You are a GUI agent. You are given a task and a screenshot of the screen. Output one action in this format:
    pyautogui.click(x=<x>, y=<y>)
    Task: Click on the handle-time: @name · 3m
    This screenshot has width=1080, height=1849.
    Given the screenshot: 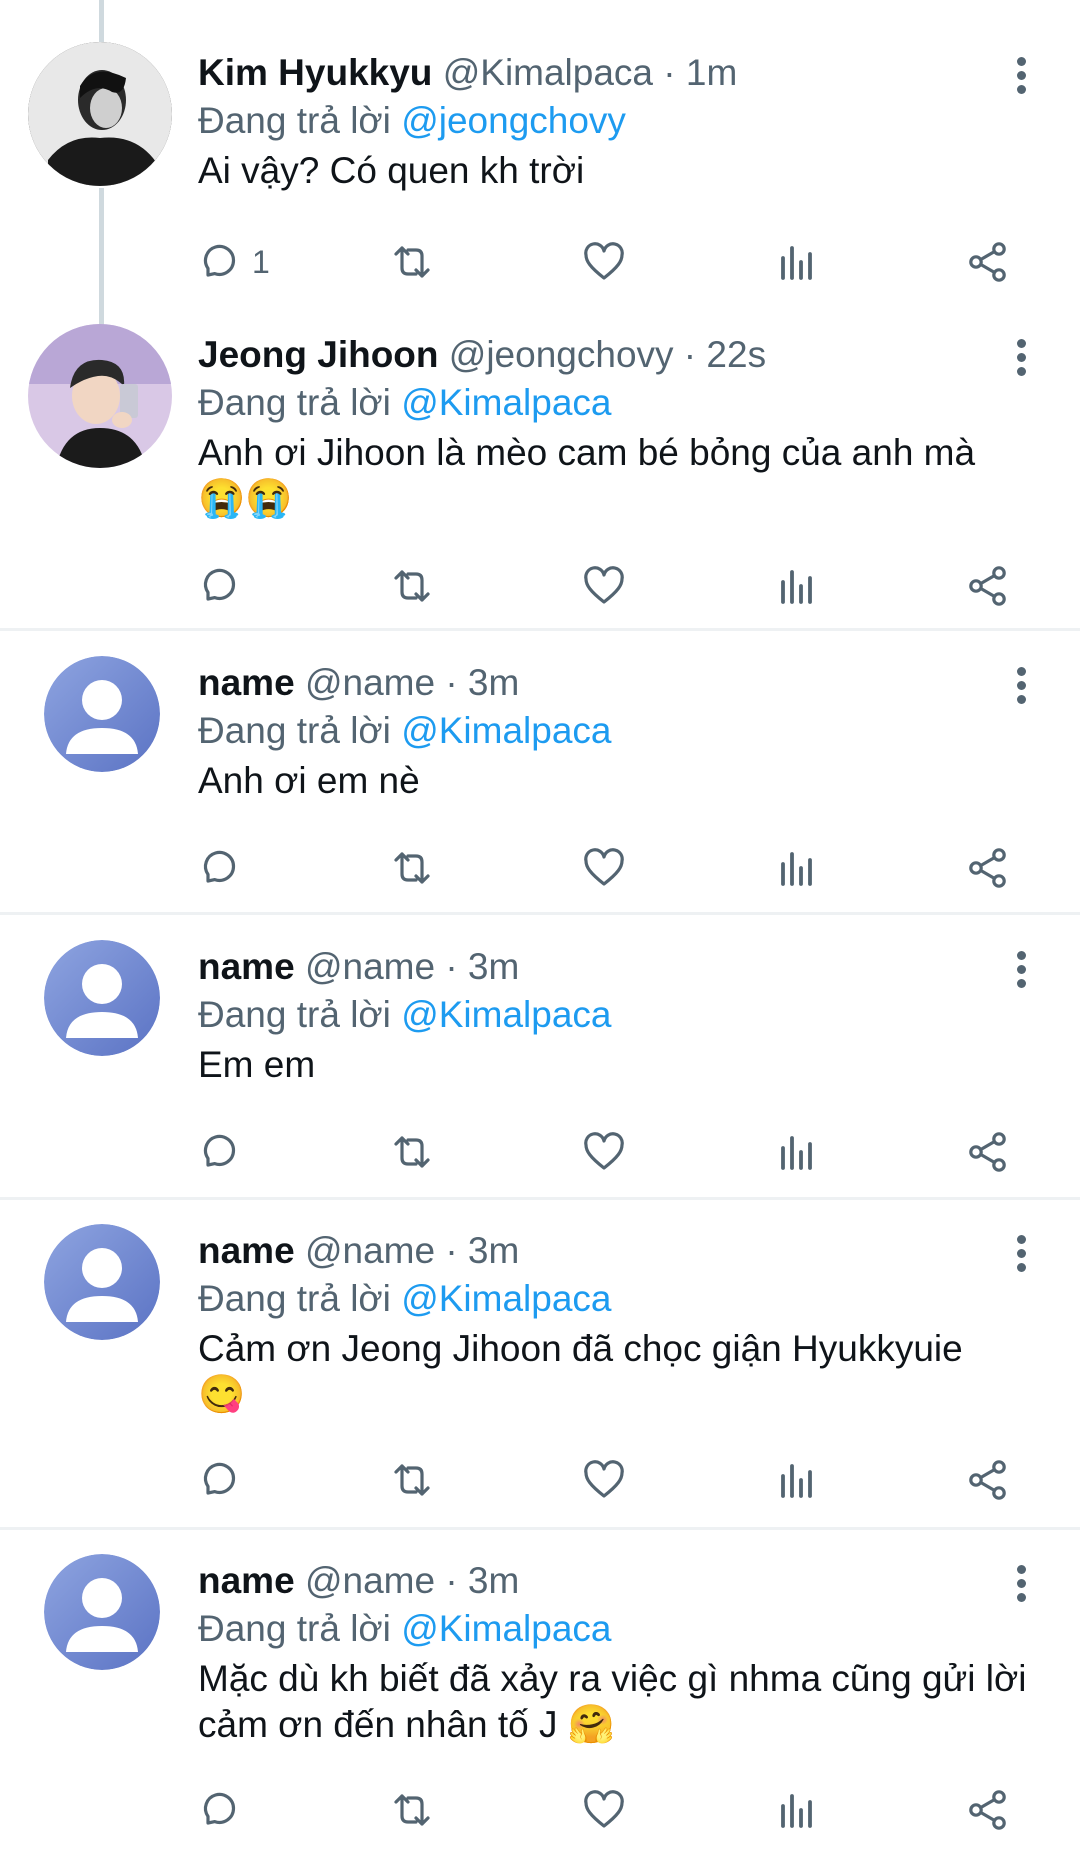 What is the action you would take?
    pyautogui.click(x=412, y=1580)
    